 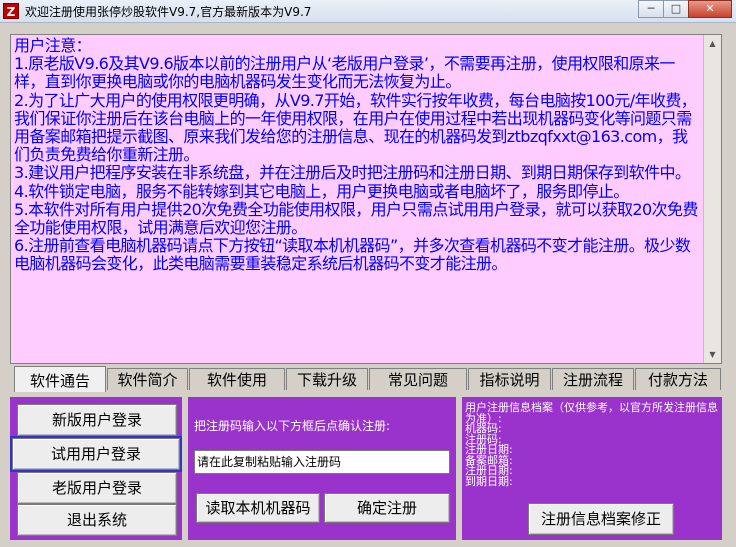 I want to click on scroll-up-arrow-icon: ▲, so click(x=712, y=43).